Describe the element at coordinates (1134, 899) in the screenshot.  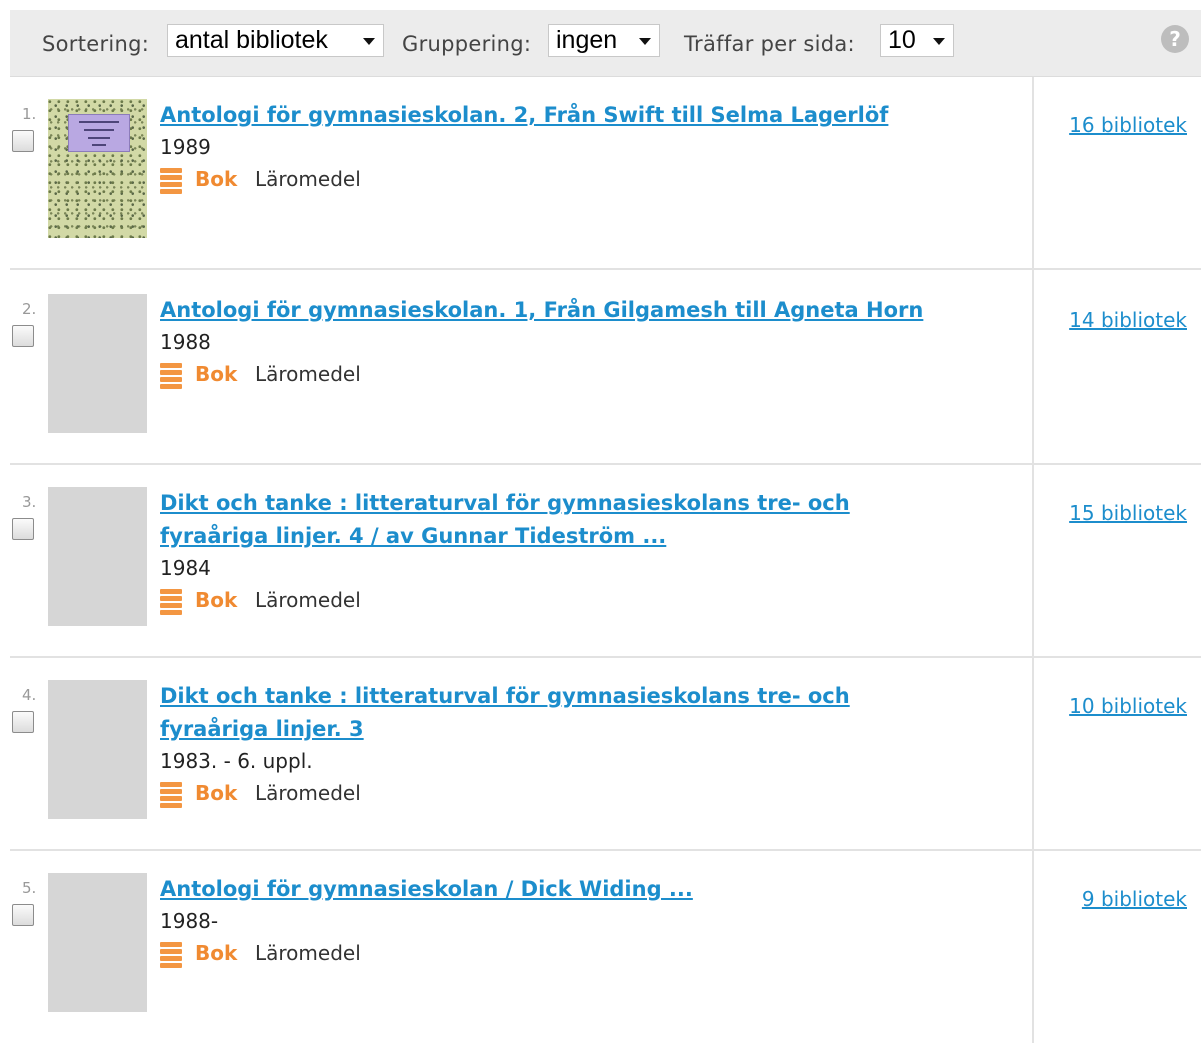
I see `libraries-count-link: 9 bibliotek` at that location.